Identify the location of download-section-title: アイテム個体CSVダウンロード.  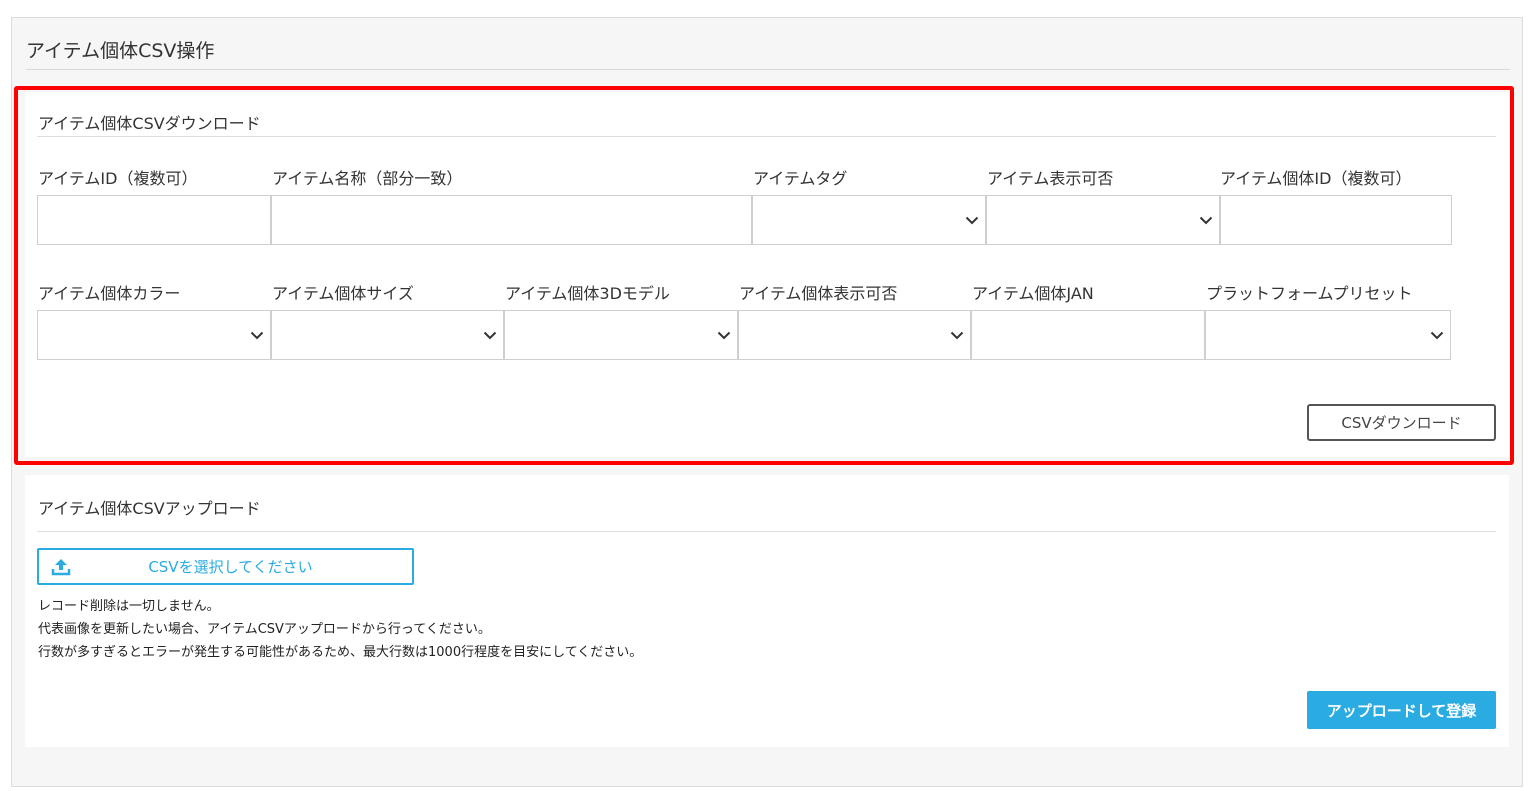
(149, 123).